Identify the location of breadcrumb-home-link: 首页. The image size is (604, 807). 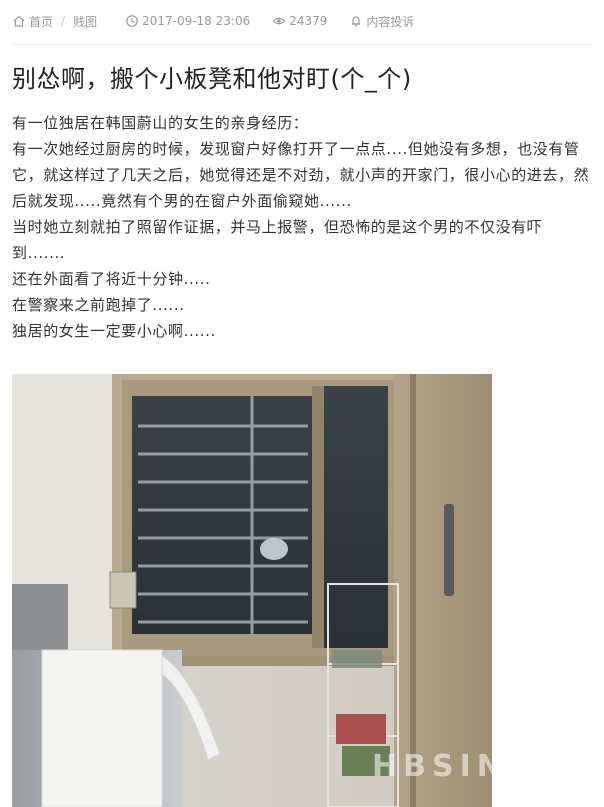
(32, 21).